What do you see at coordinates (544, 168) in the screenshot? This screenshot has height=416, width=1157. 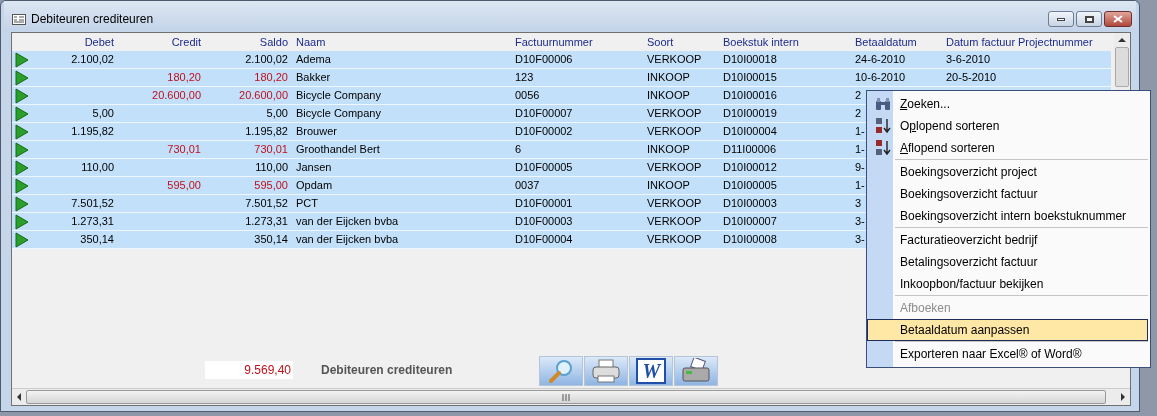 I see `table-cell-text: D10F00005` at bounding box center [544, 168].